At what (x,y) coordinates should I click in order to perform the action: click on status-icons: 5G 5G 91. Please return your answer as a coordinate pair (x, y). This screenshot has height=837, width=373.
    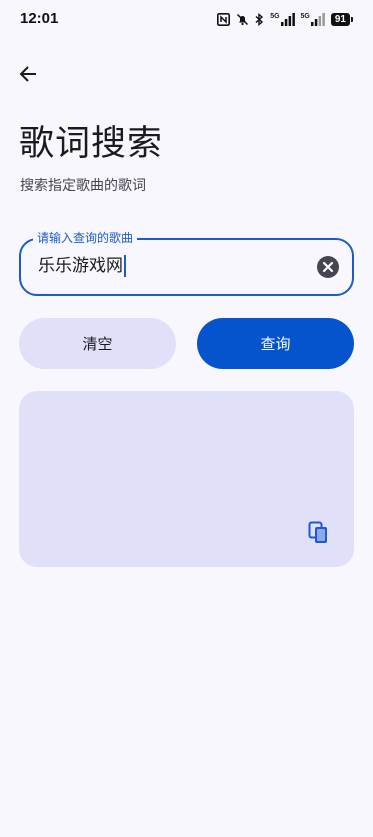
    Looking at the image, I should click on (285, 19).